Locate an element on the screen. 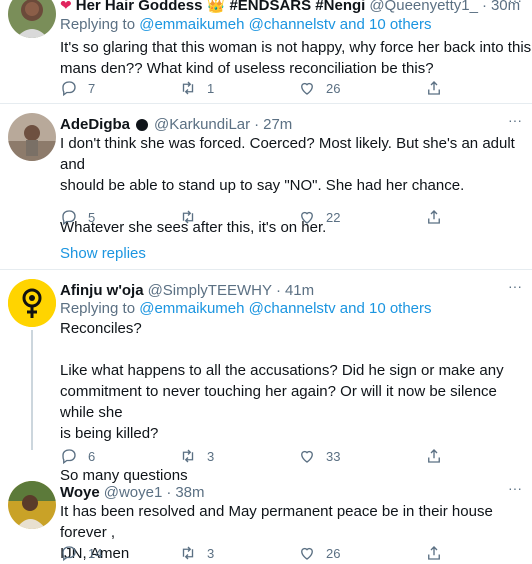 This screenshot has width=532, height=564. like-button: 22 is located at coordinates (319, 217).